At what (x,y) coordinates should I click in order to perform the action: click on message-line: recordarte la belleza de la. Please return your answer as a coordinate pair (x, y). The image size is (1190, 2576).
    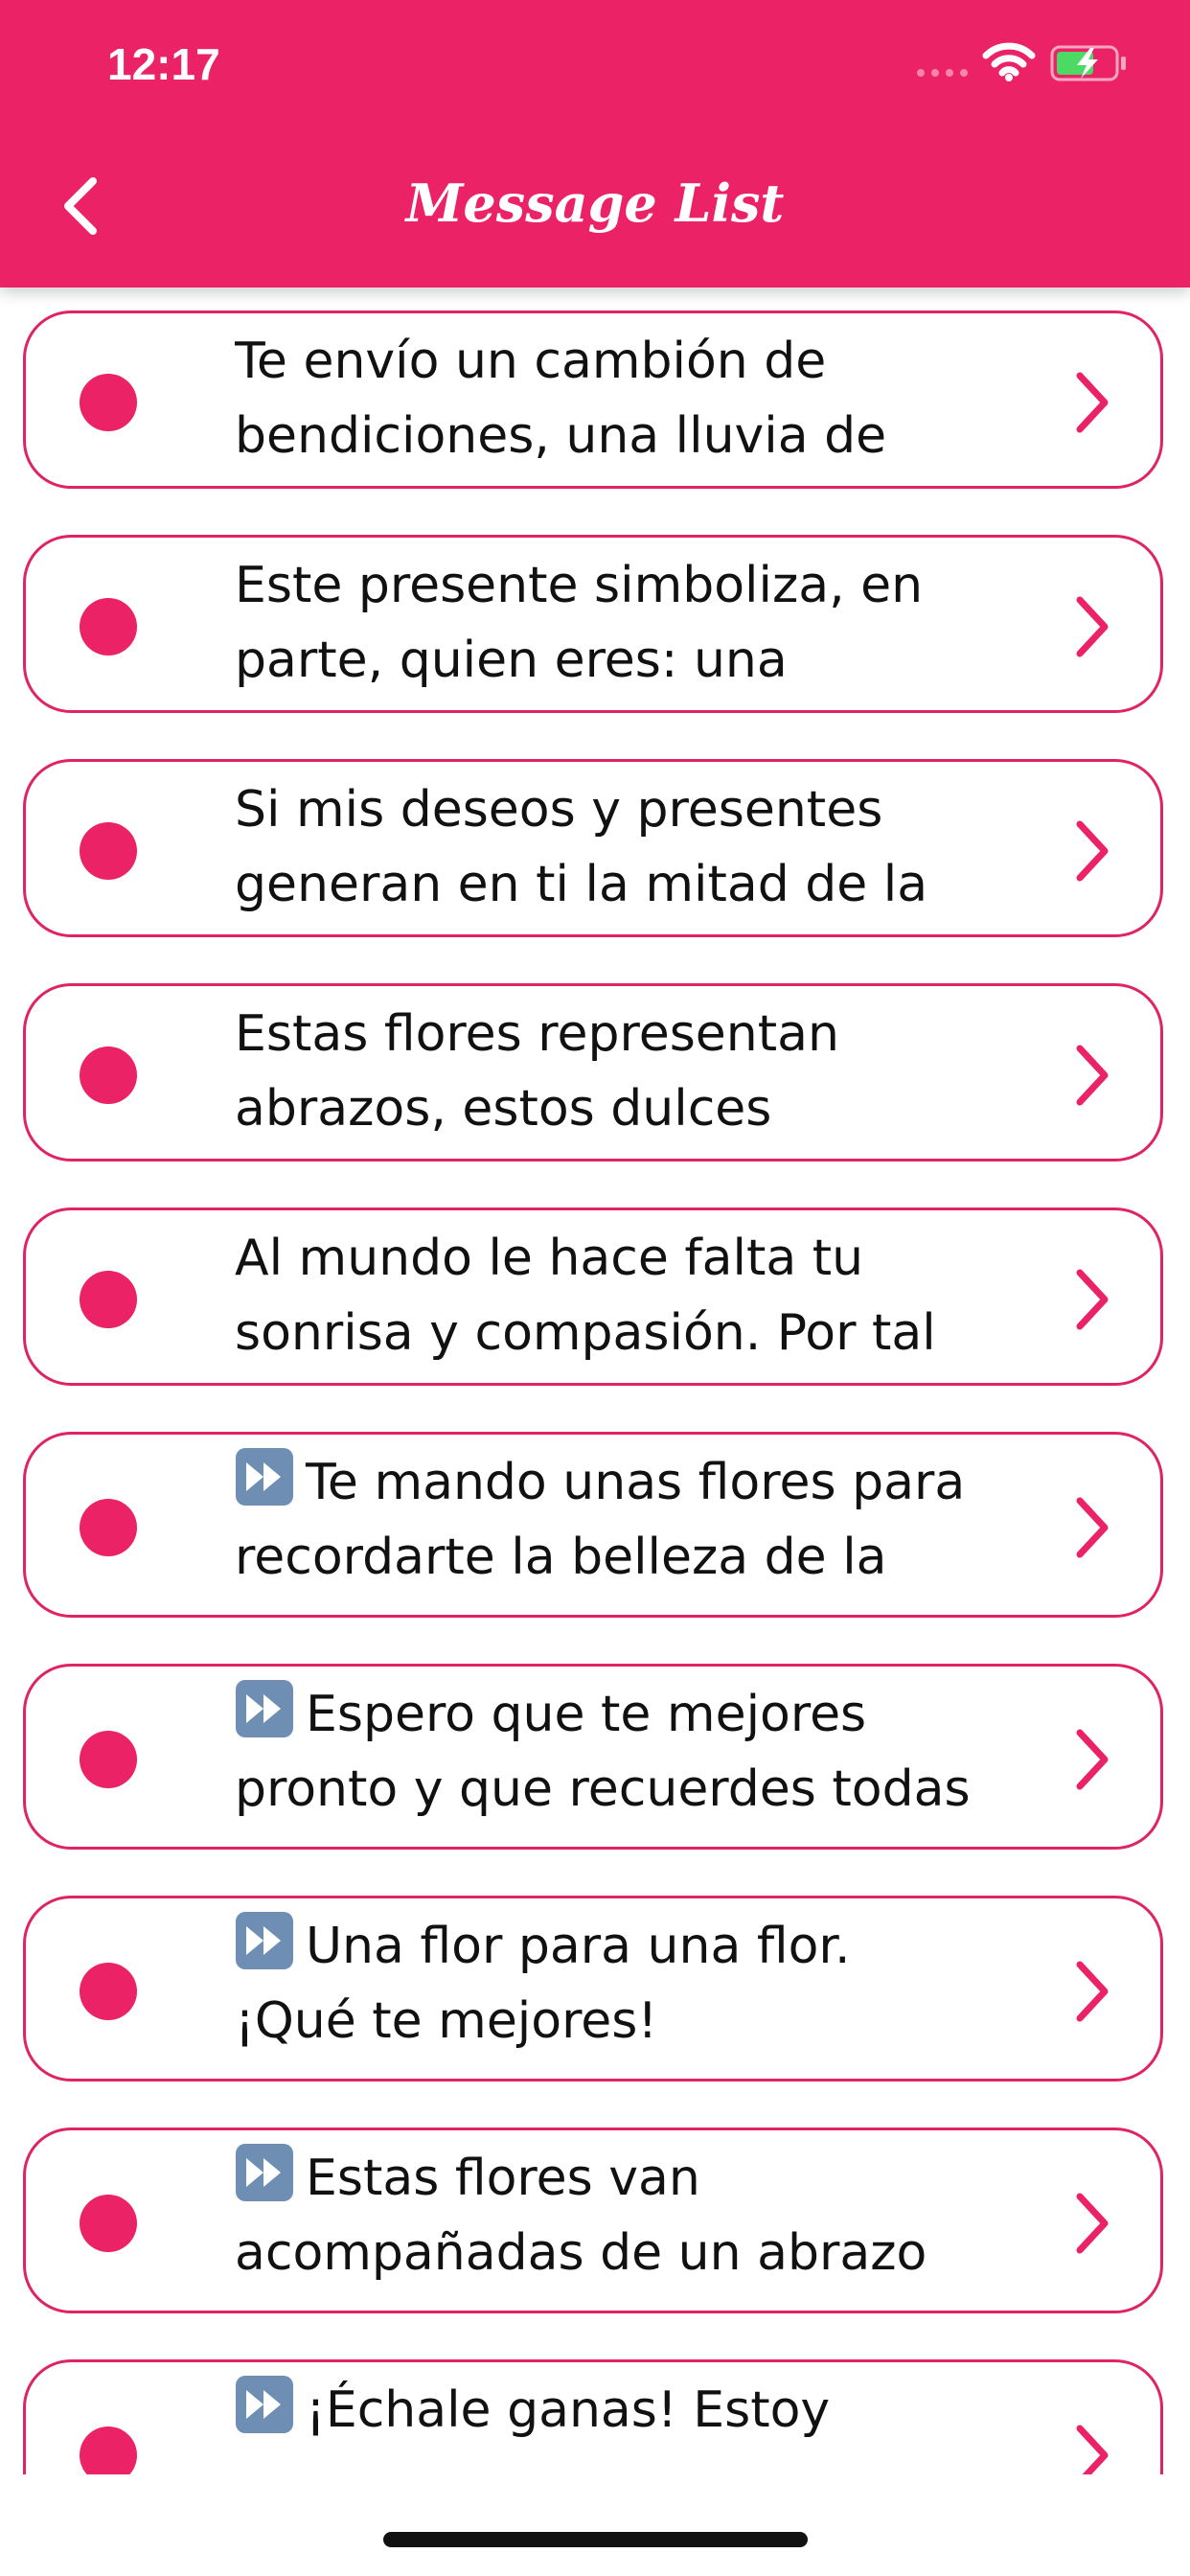
    Looking at the image, I should click on (561, 1557).